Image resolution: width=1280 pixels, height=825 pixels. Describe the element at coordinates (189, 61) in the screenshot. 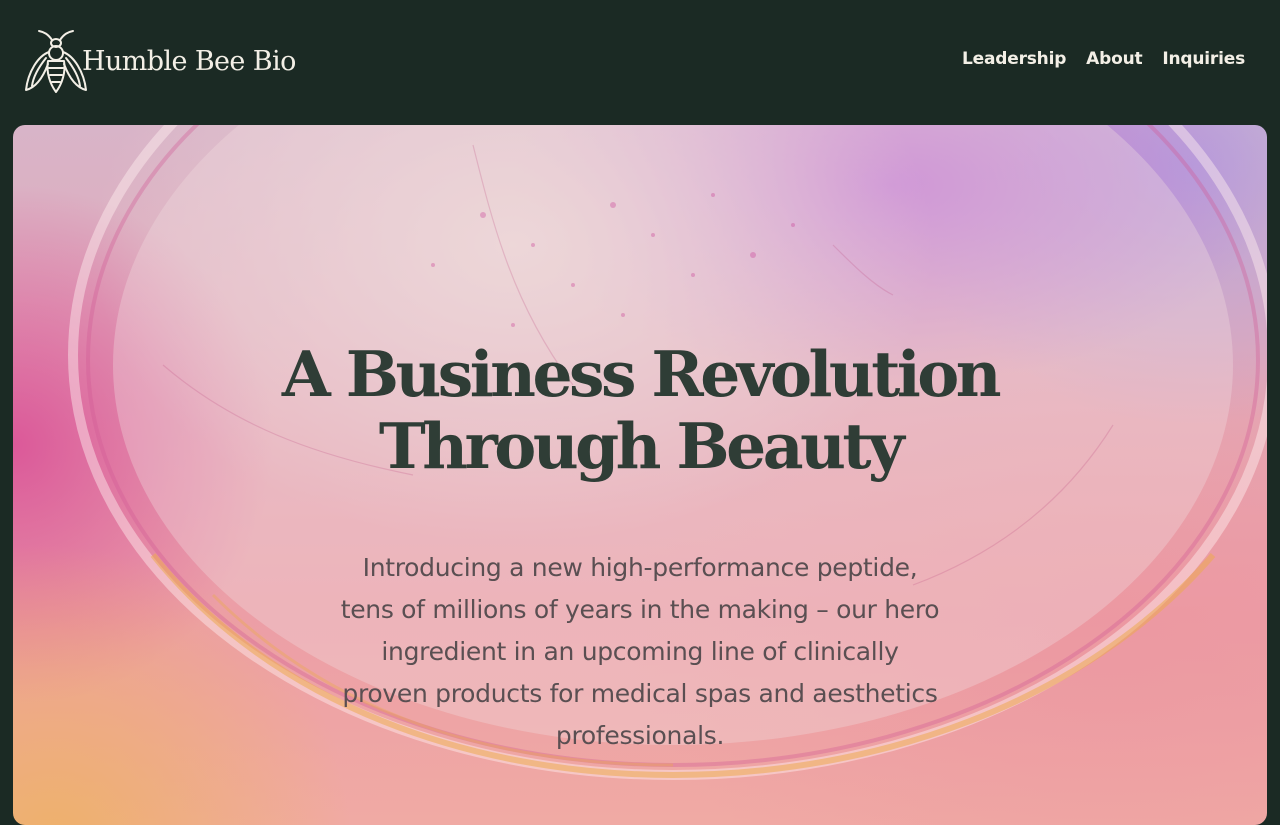

I see `brand-name: Humble Bee Bio` at that location.